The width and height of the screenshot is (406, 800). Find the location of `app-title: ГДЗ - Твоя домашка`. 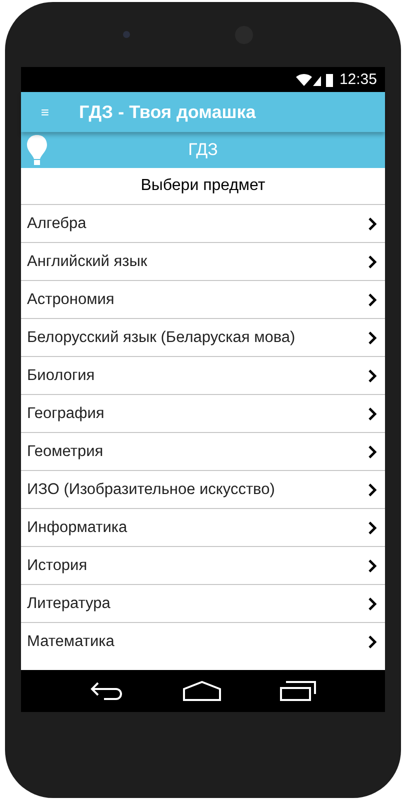

app-title: ГДЗ - Твоя домашка is located at coordinates (167, 112).